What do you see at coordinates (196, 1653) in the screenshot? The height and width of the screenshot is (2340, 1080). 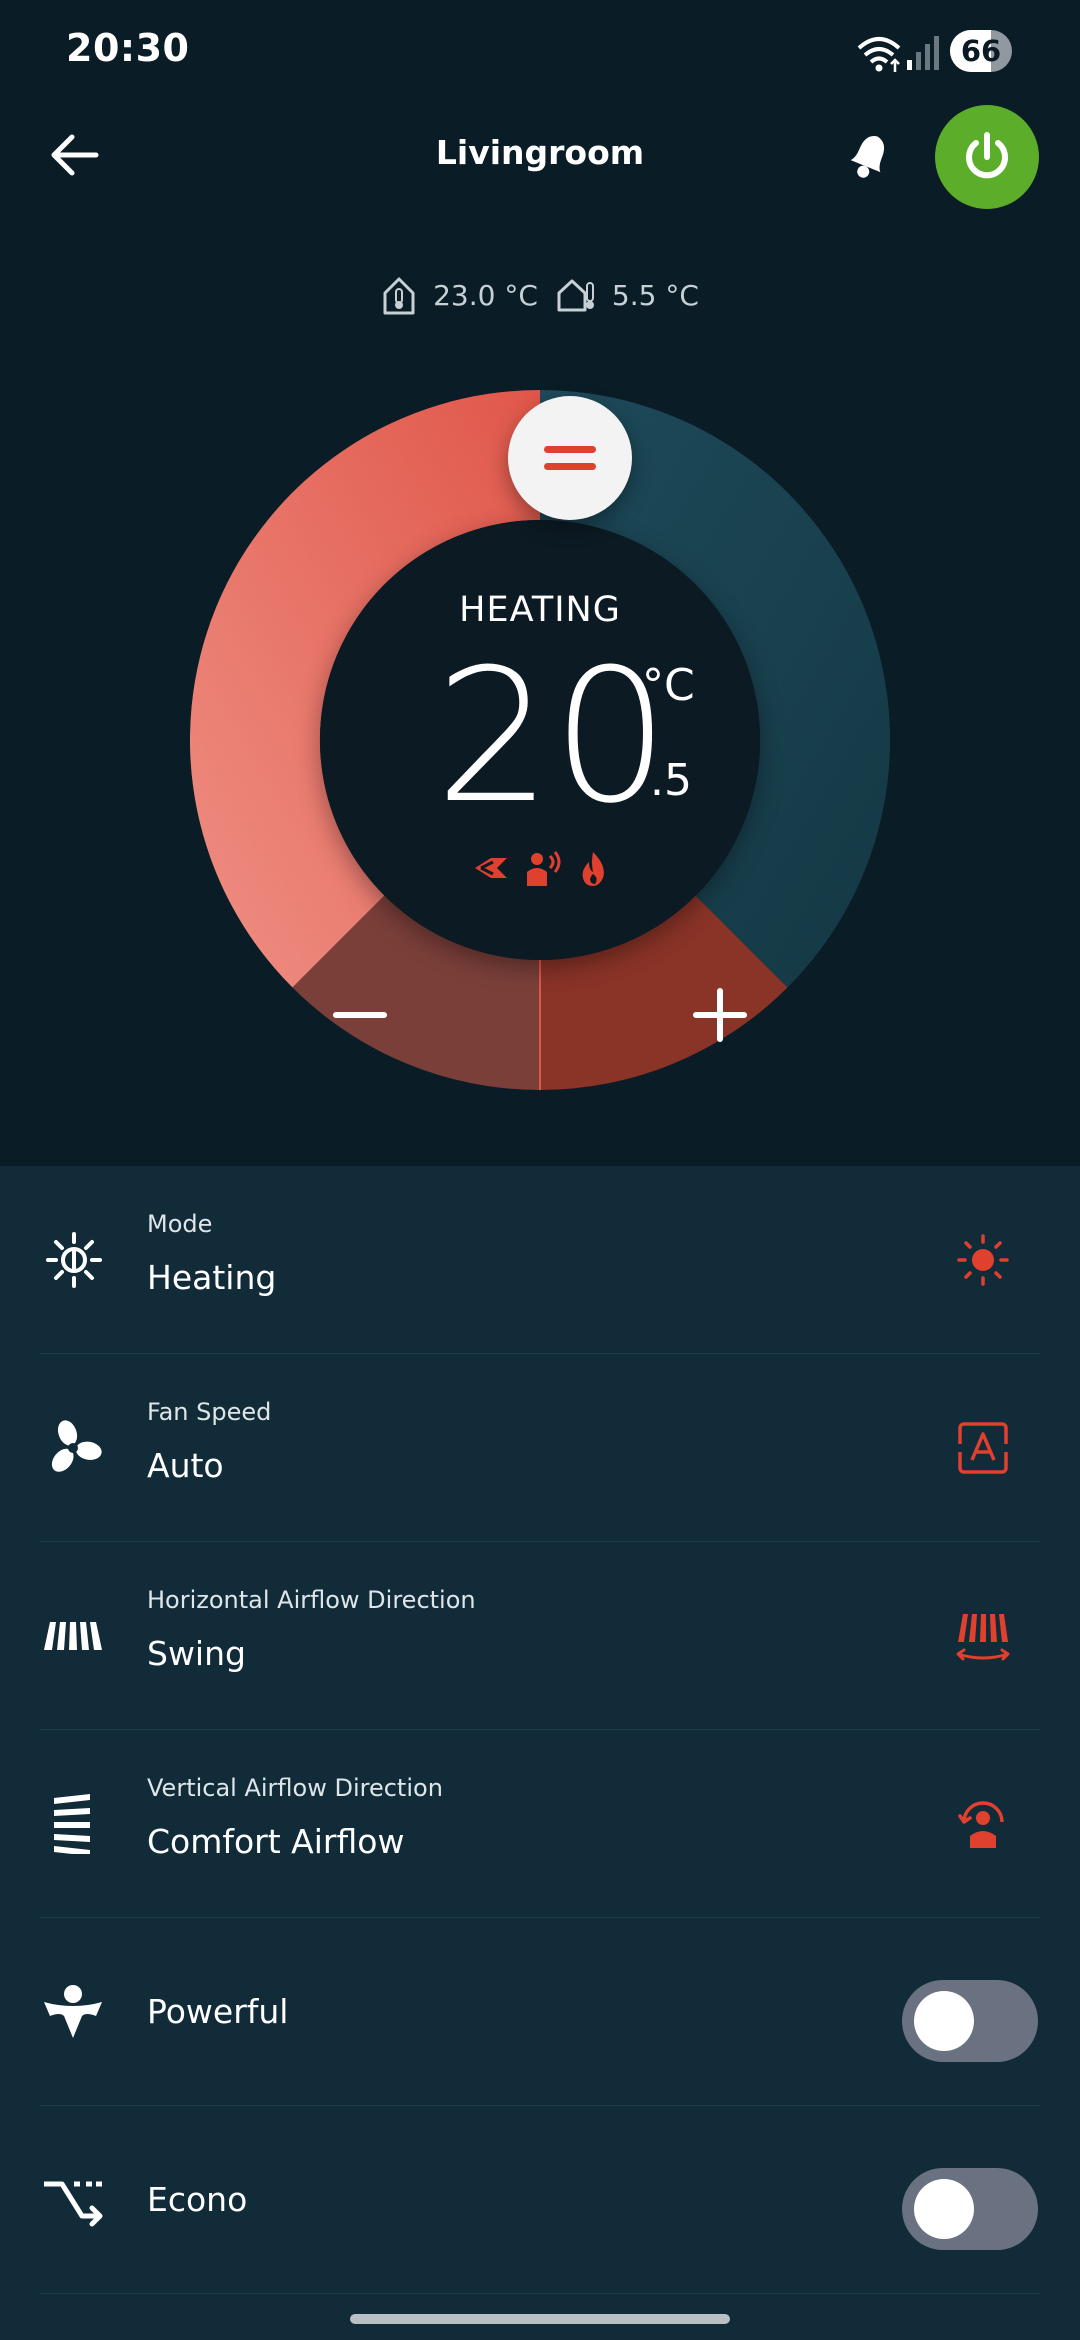 I see `horizontal-airflow-value: Swing` at bounding box center [196, 1653].